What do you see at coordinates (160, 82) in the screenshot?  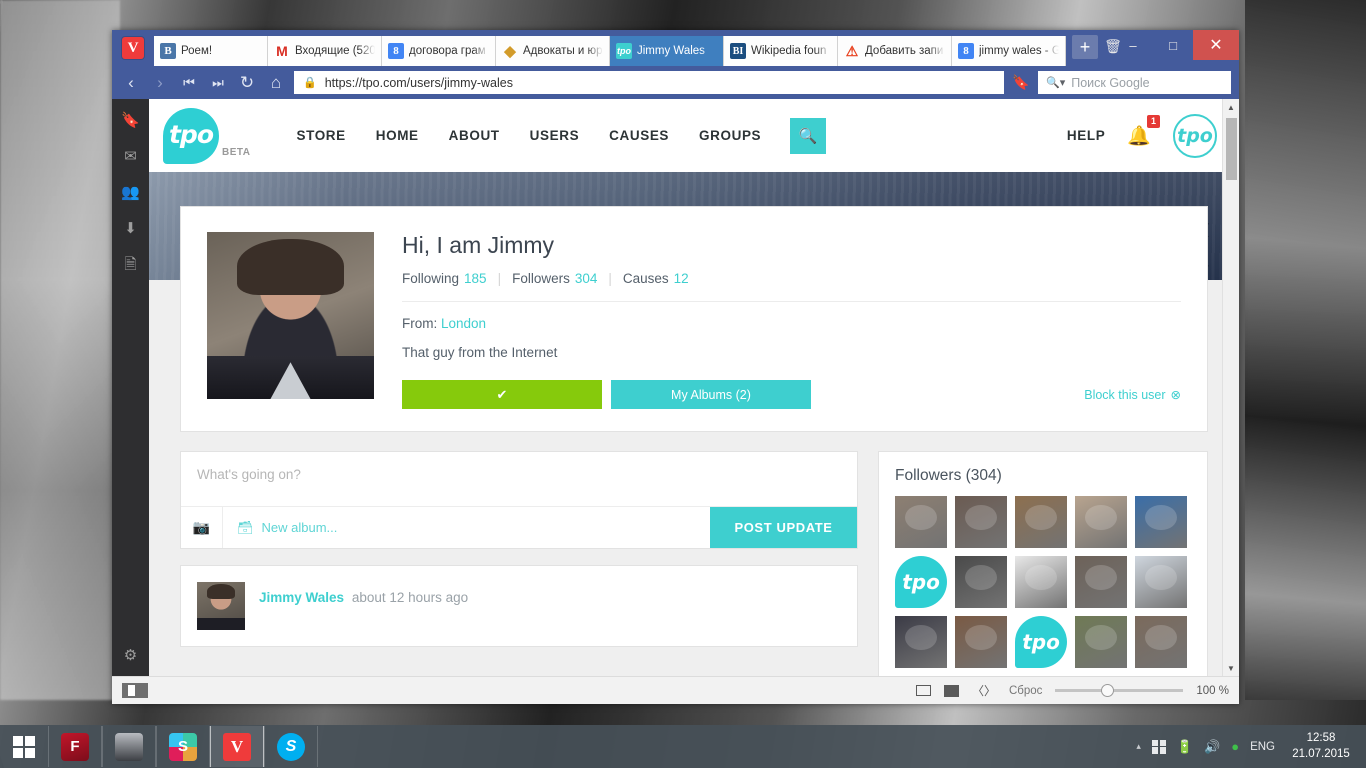 I see `forward-button: ›` at bounding box center [160, 82].